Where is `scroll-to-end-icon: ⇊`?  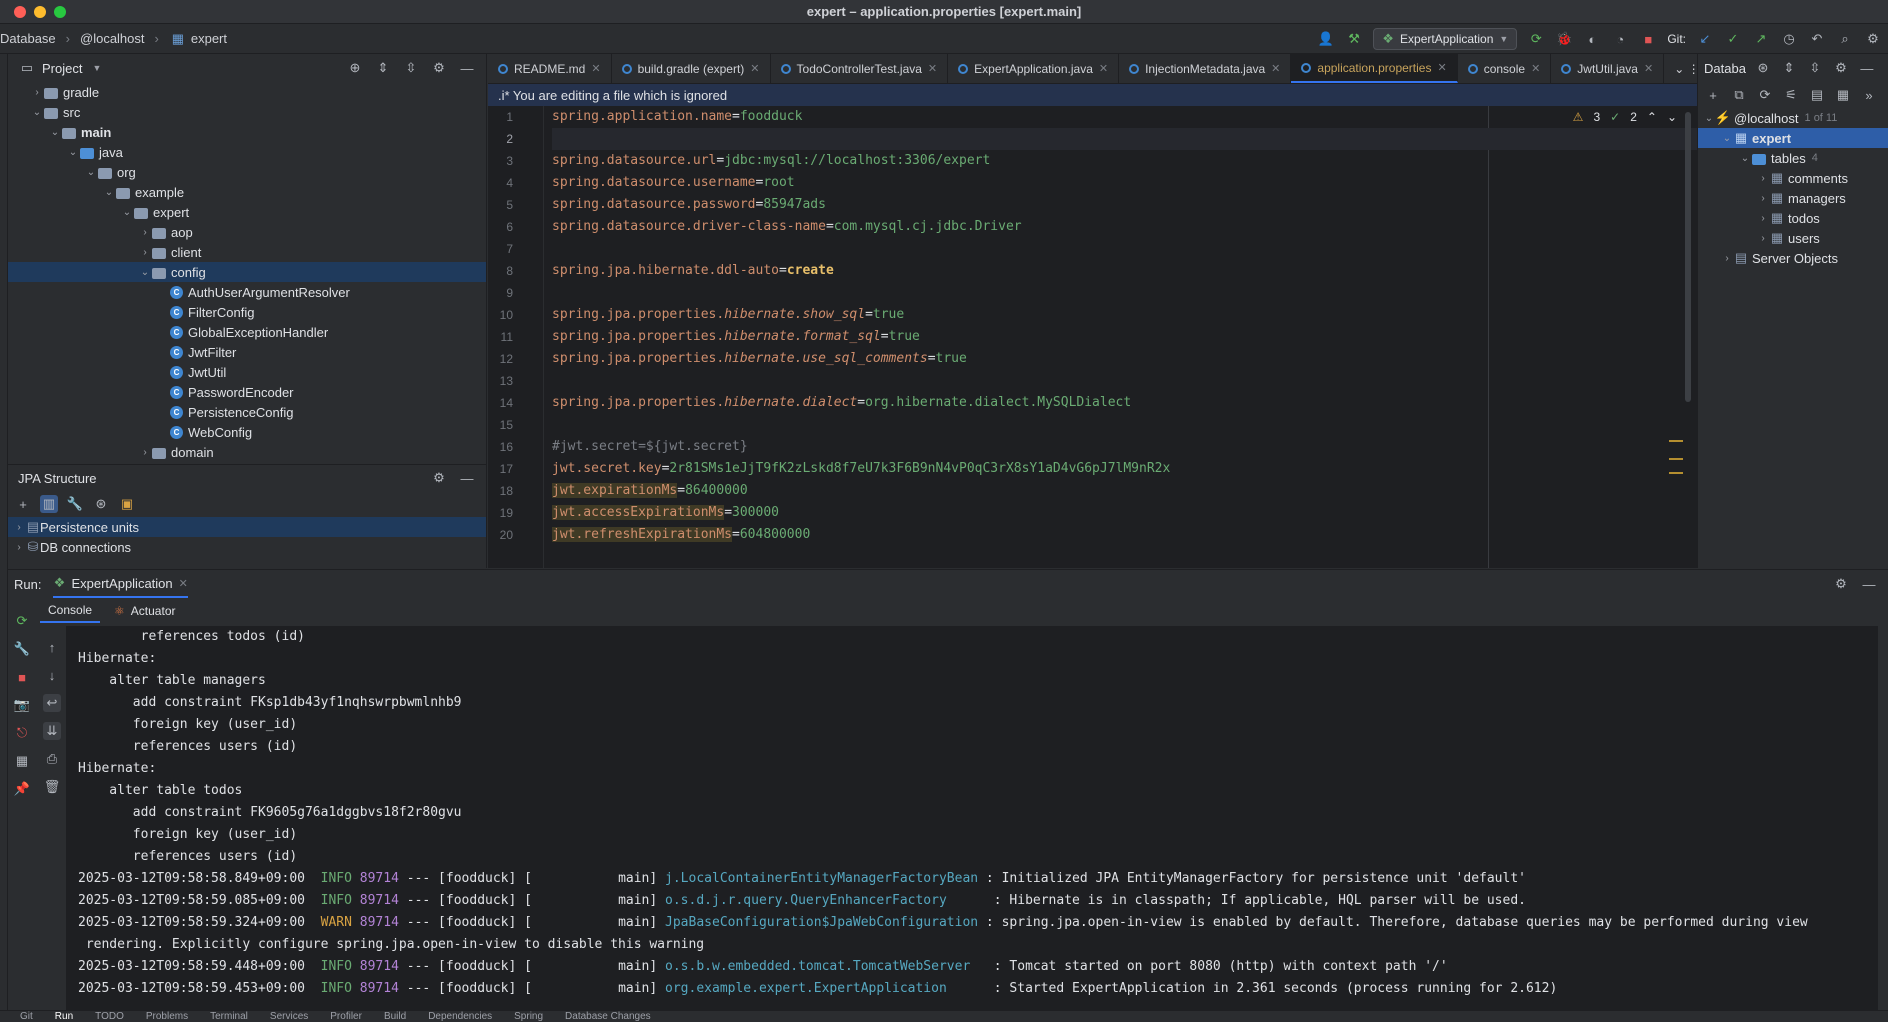 scroll-to-end-icon: ⇊ is located at coordinates (52, 731).